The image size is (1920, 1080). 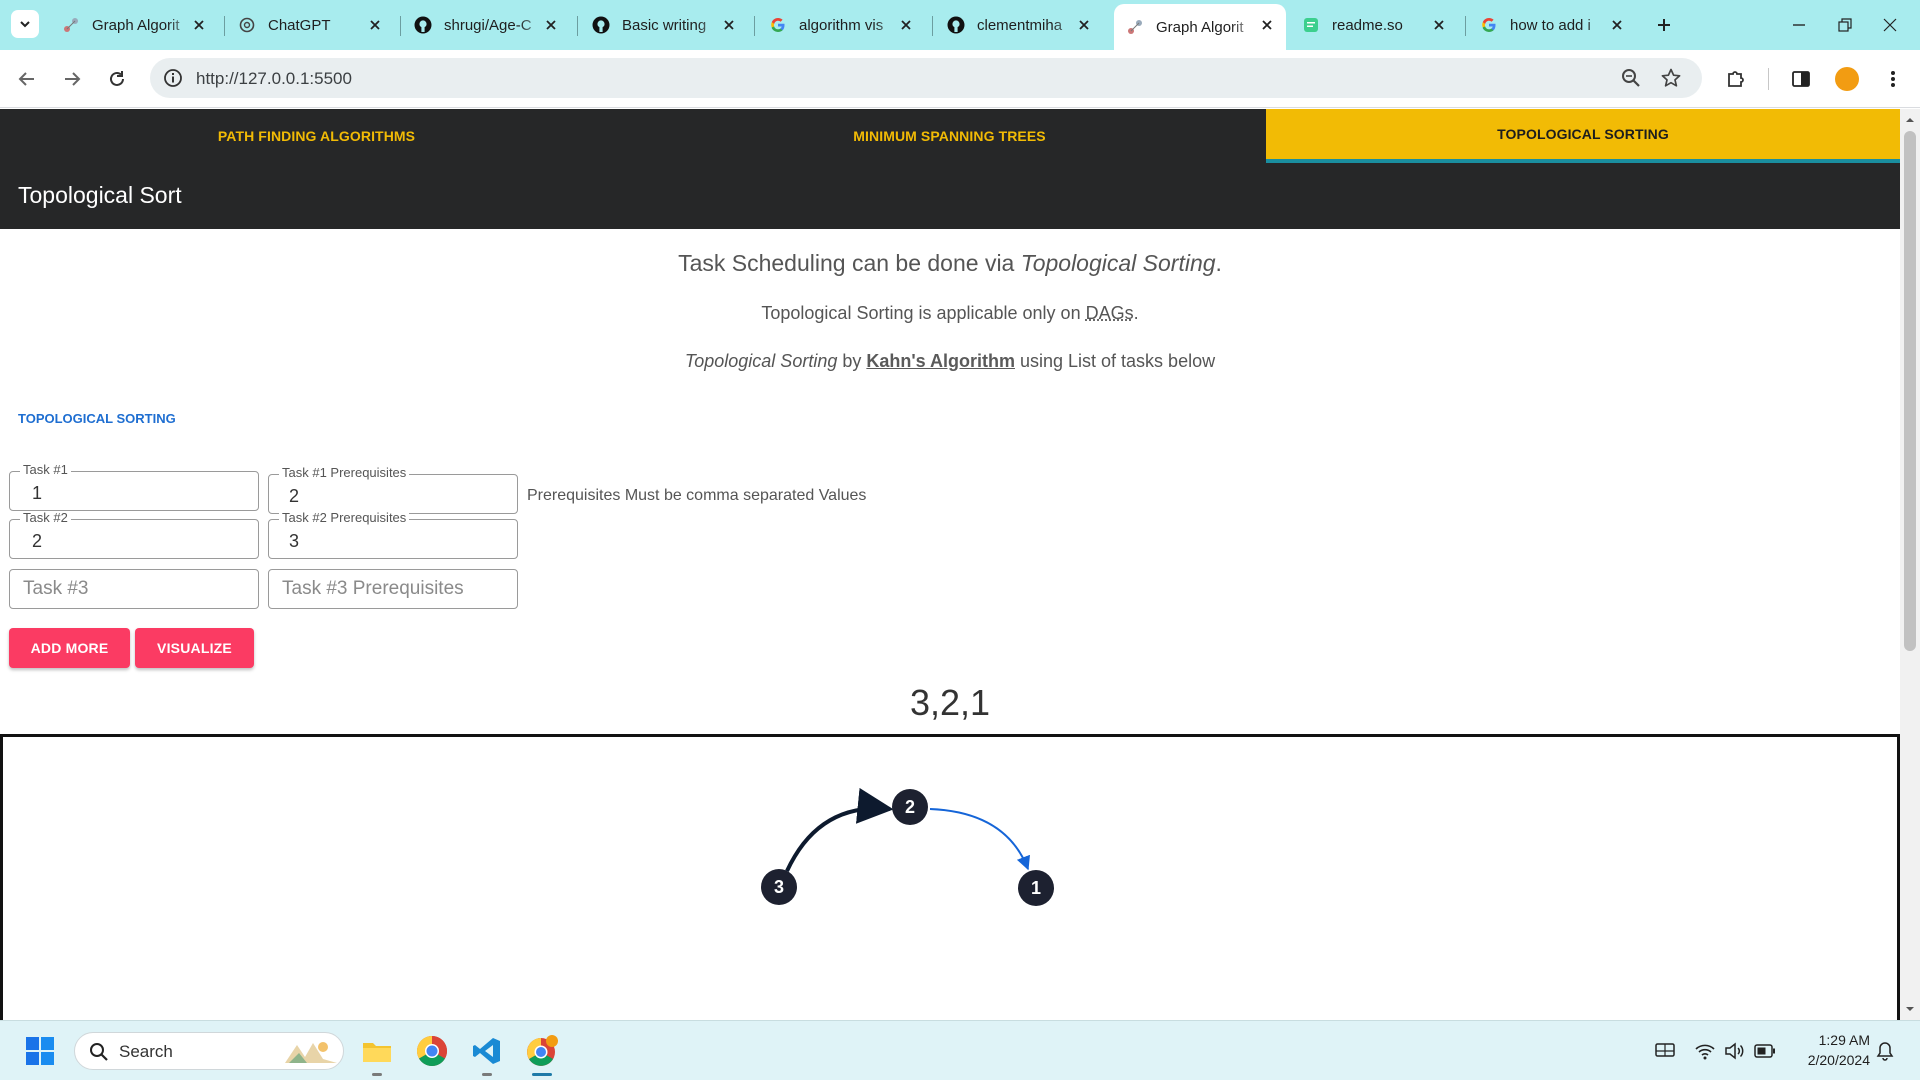 What do you see at coordinates (247, 25) in the screenshot?
I see `chatgpt-icon` at bounding box center [247, 25].